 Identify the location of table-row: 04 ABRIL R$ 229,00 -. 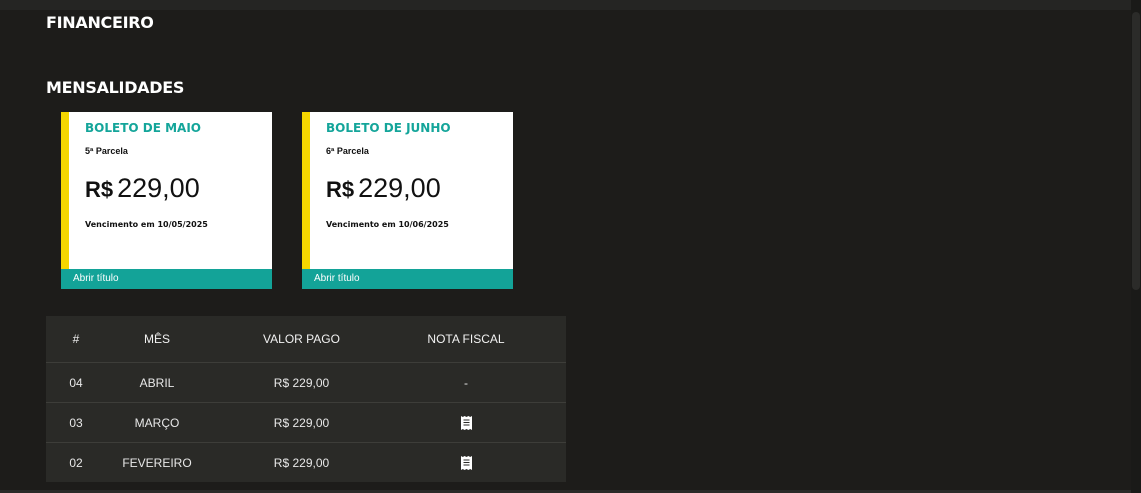
(306, 382).